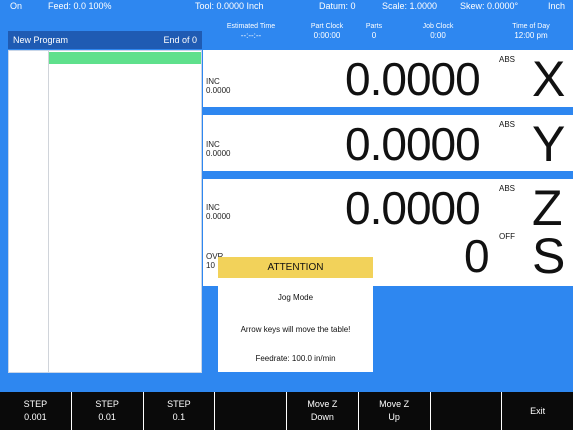  I want to click on parts-count: Parts 0, so click(374, 27).